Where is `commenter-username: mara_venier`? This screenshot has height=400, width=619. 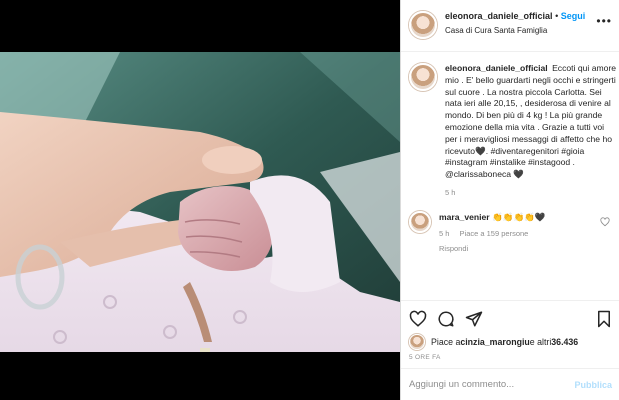
commenter-username: mara_venier is located at coordinates (464, 217).